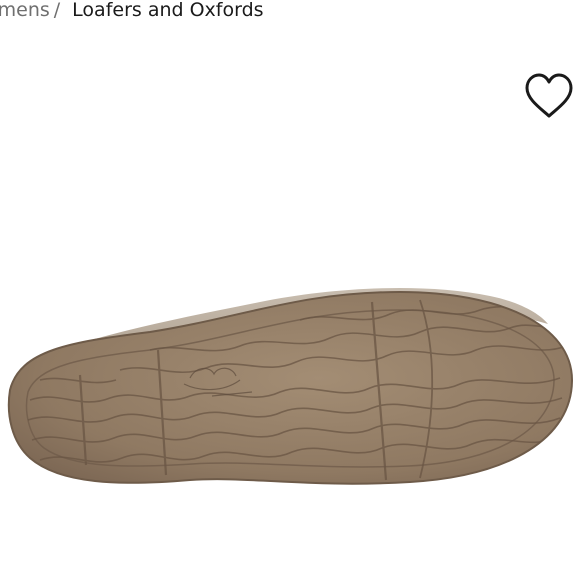 This screenshot has width=580, height=580. What do you see at coordinates (25, 12) in the screenshot?
I see `breadcrumb-link-womens: omens` at bounding box center [25, 12].